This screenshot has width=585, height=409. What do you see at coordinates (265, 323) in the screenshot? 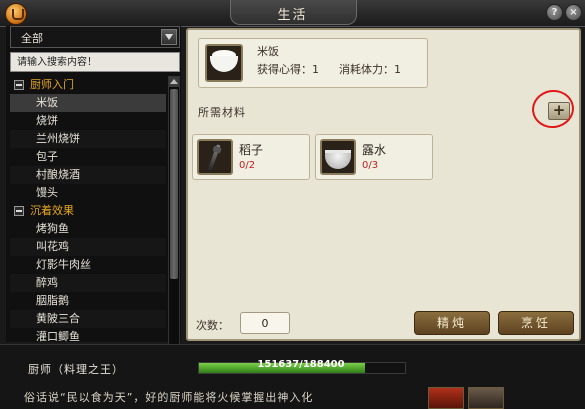
I see `count-input` at bounding box center [265, 323].